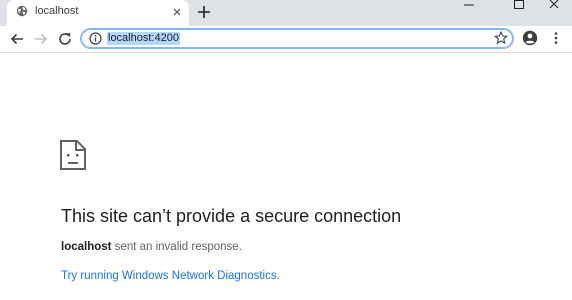 This screenshot has width=572, height=300. What do you see at coordinates (41, 39) in the screenshot?
I see `forward-arrow-icon` at bounding box center [41, 39].